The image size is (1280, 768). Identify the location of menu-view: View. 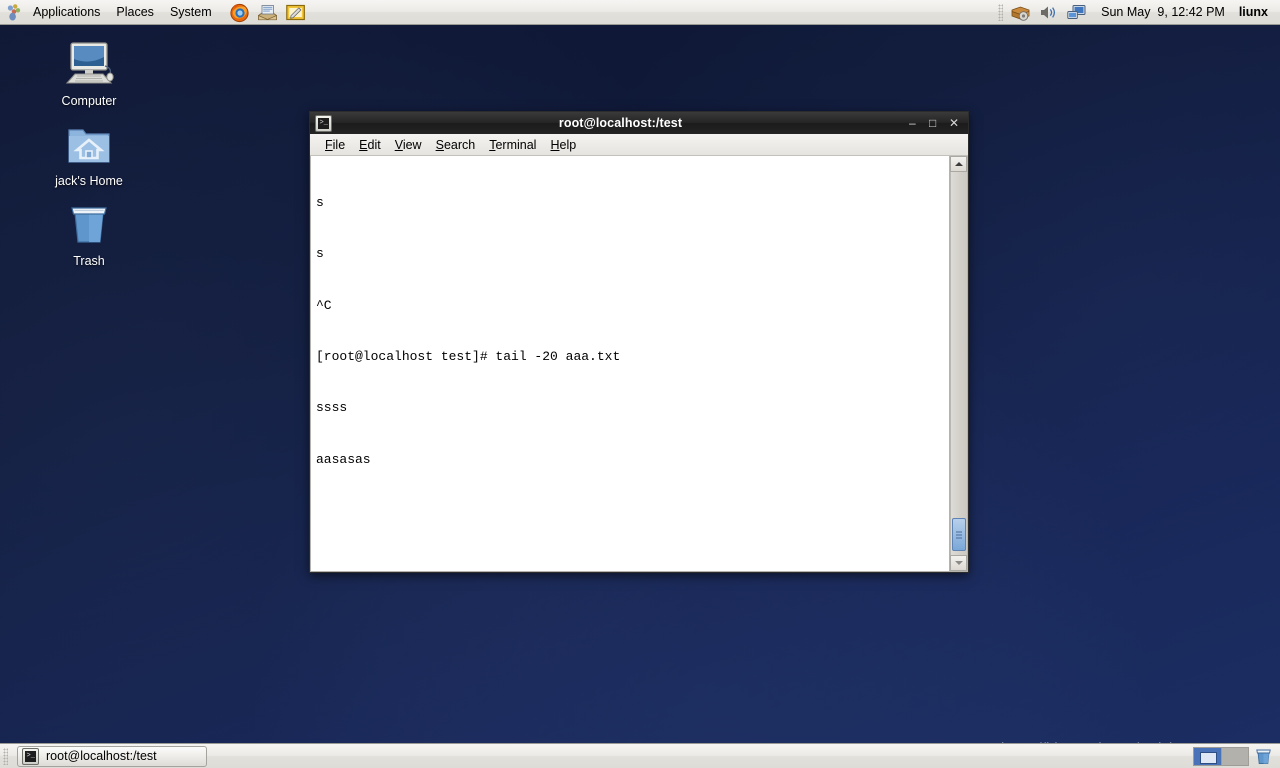
(408, 145).